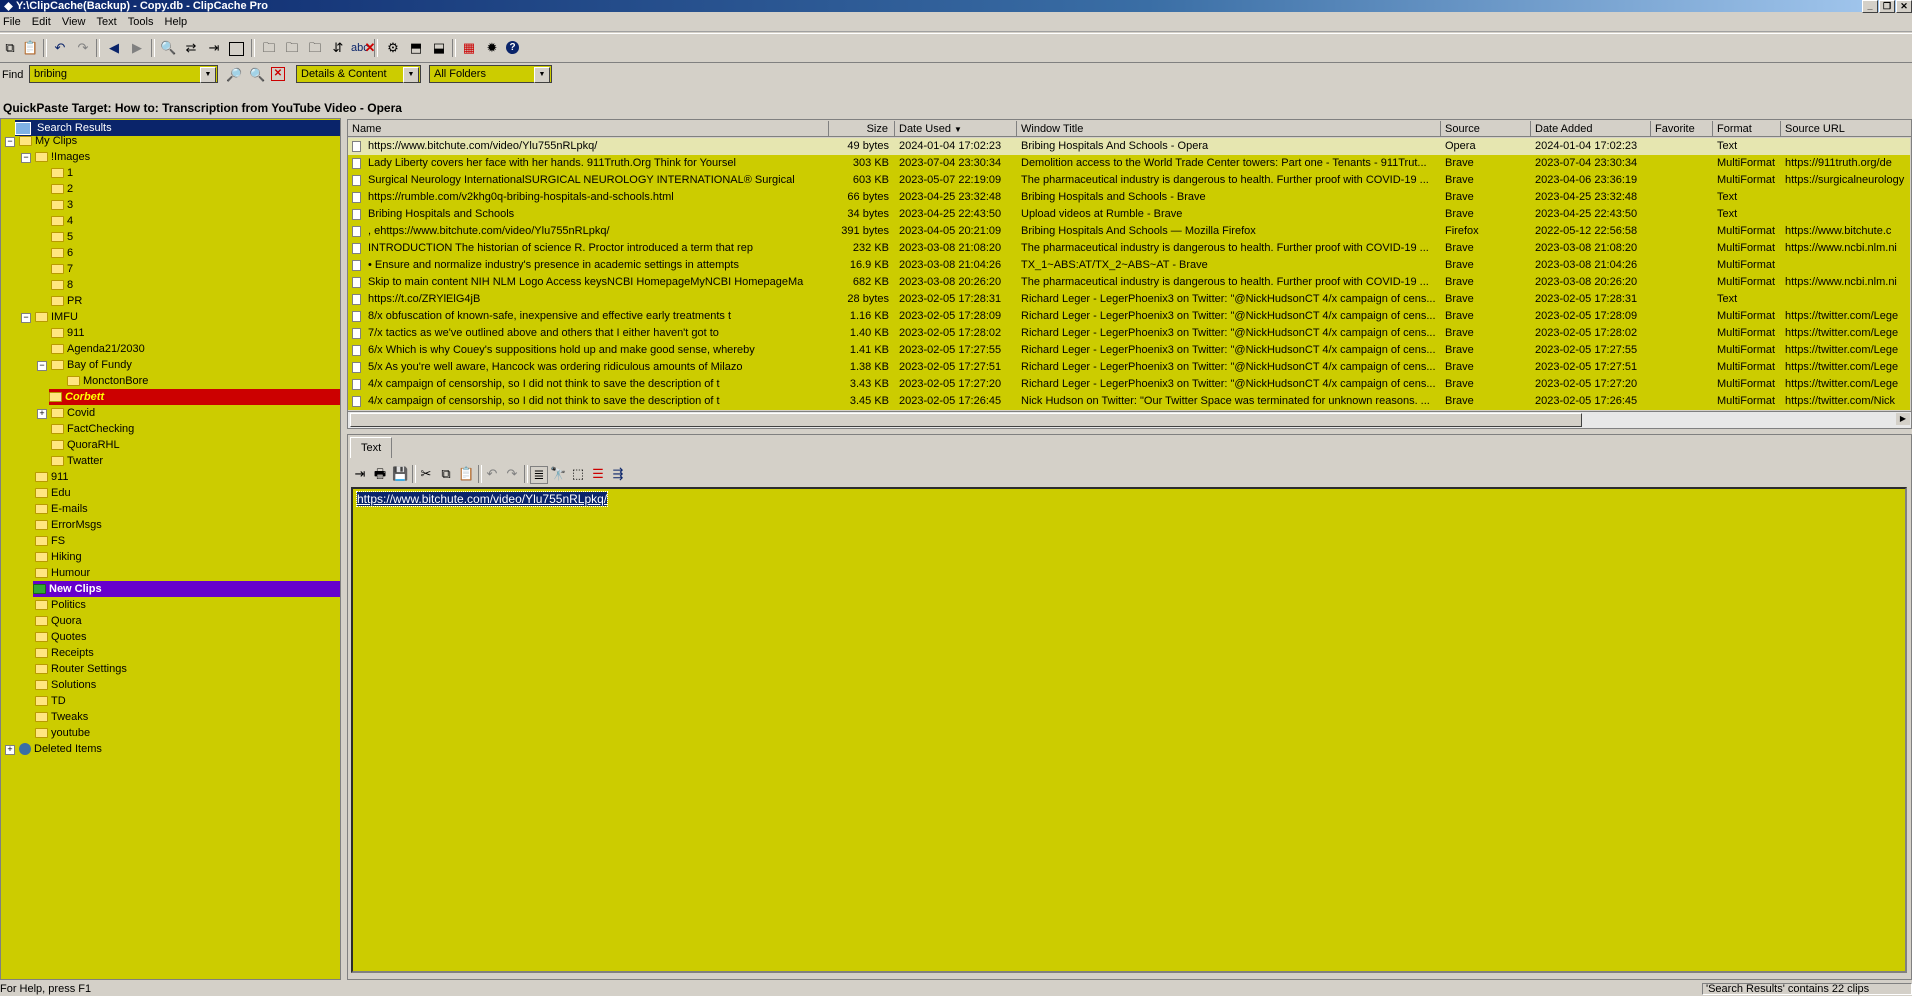  Describe the element at coordinates (411, 75) in the screenshot. I see `chevron-down-icon: ▼` at that location.